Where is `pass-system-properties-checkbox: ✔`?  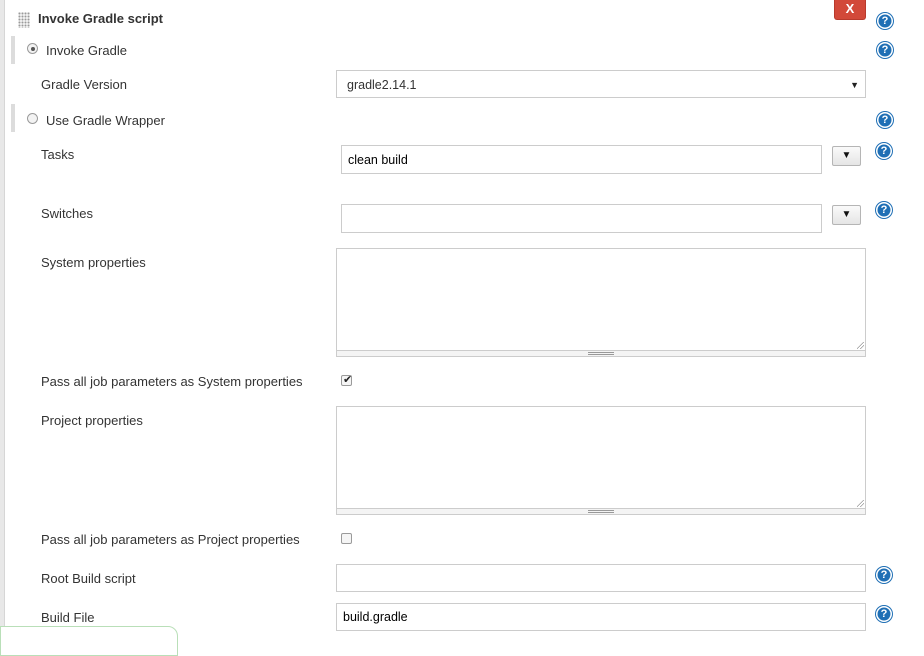
pass-system-properties-checkbox: ✔ is located at coordinates (347, 380).